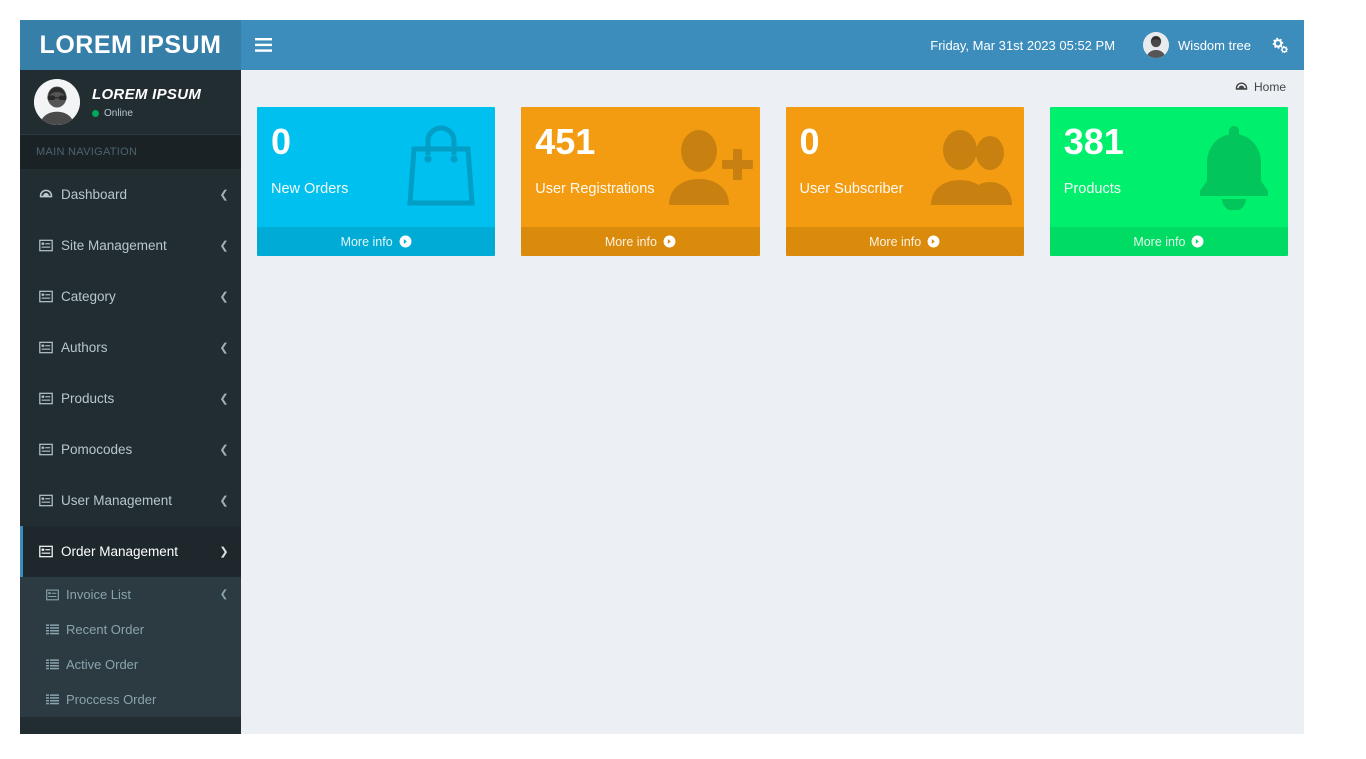 This screenshot has height=759, width=1366. Describe the element at coordinates (120, 551) in the screenshot. I see `sidebar-item-label: Order Management` at that location.